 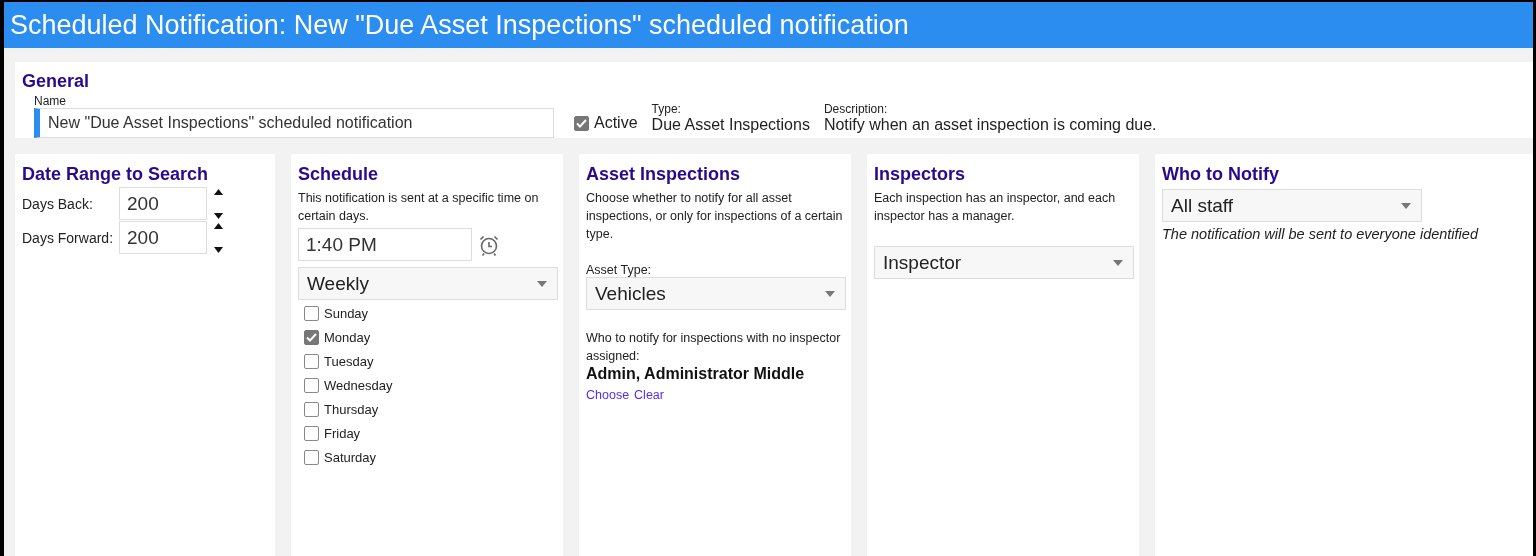 What do you see at coordinates (294, 123) in the screenshot?
I see `name-field: New "Due Asset Inspections" scheduled notification` at bounding box center [294, 123].